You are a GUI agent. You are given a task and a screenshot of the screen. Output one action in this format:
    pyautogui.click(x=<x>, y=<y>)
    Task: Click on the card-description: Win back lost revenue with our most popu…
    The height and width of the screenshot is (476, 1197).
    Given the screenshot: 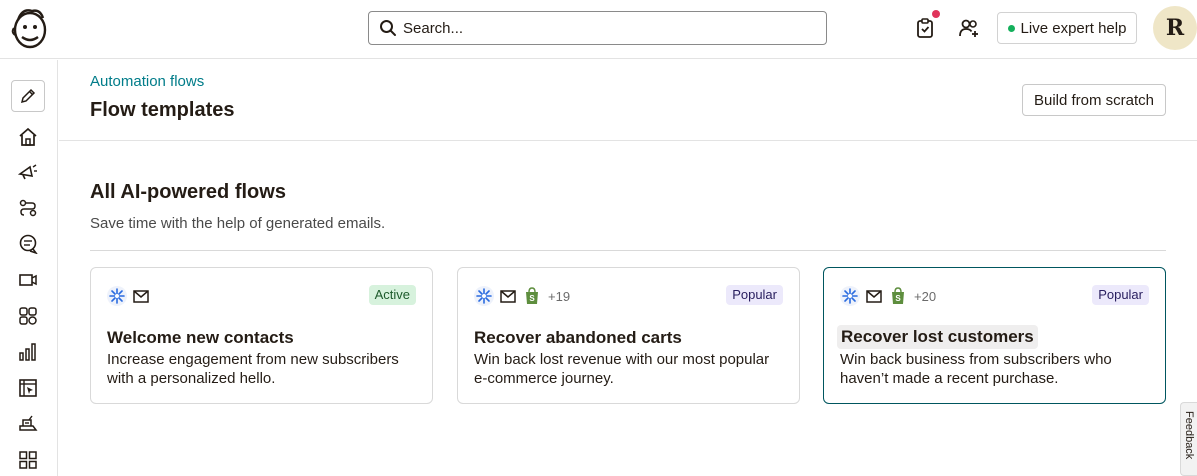 What is the action you would take?
    pyautogui.click(x=622, y=369)
    